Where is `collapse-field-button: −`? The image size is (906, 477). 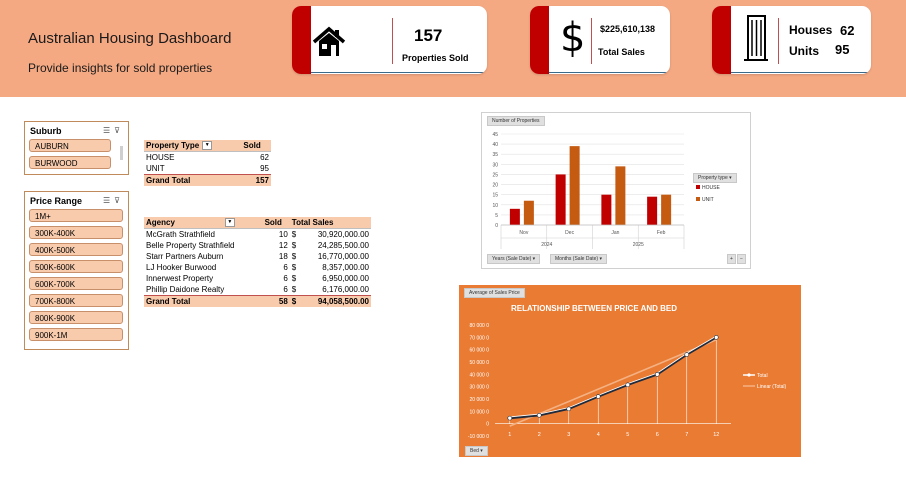 collapse-field-button: − is located at coordinates (741, 259).